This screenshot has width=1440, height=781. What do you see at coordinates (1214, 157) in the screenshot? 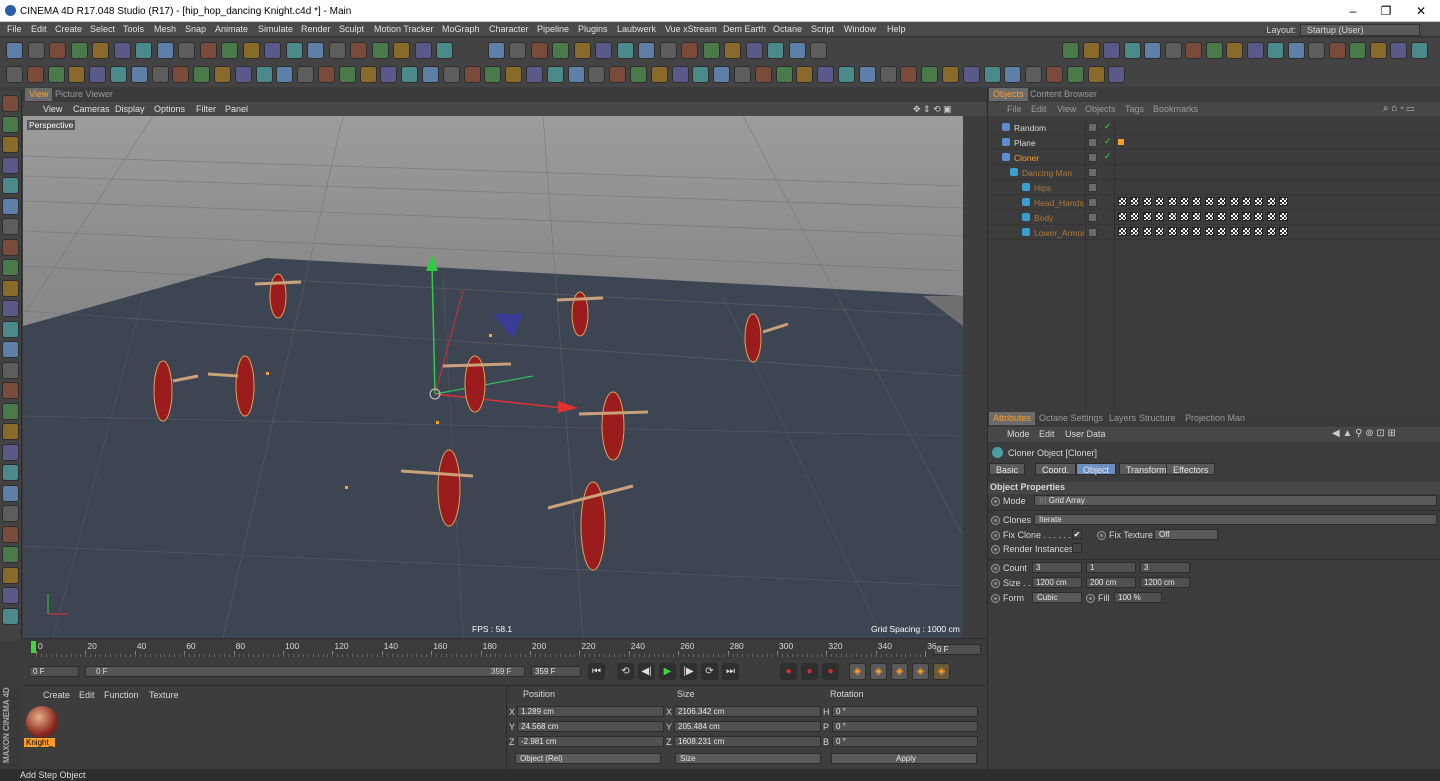
I see `object-row: Cloner ✓` at bounding box center [1214, 157].